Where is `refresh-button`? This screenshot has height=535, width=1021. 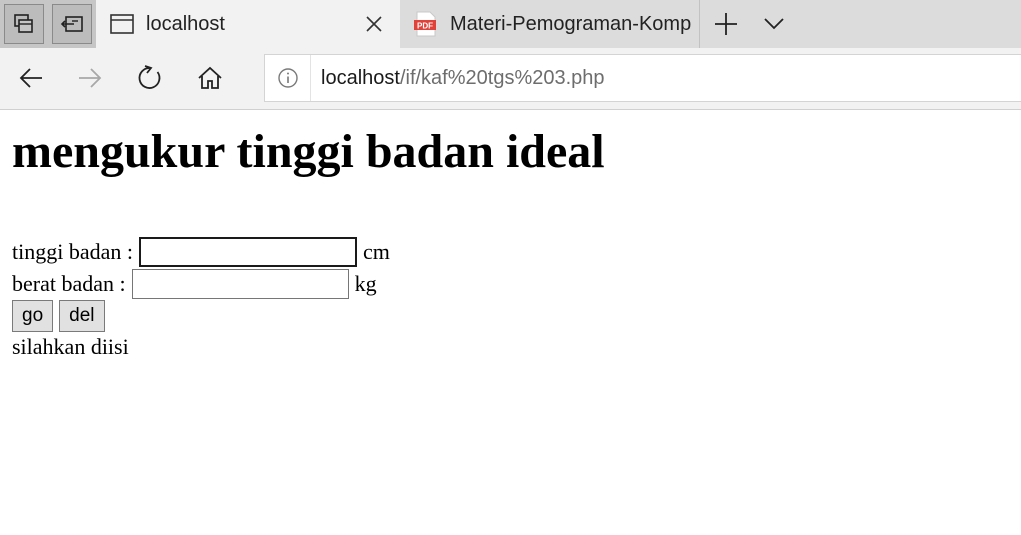 refresh-button is located at coordinates (150, 78).